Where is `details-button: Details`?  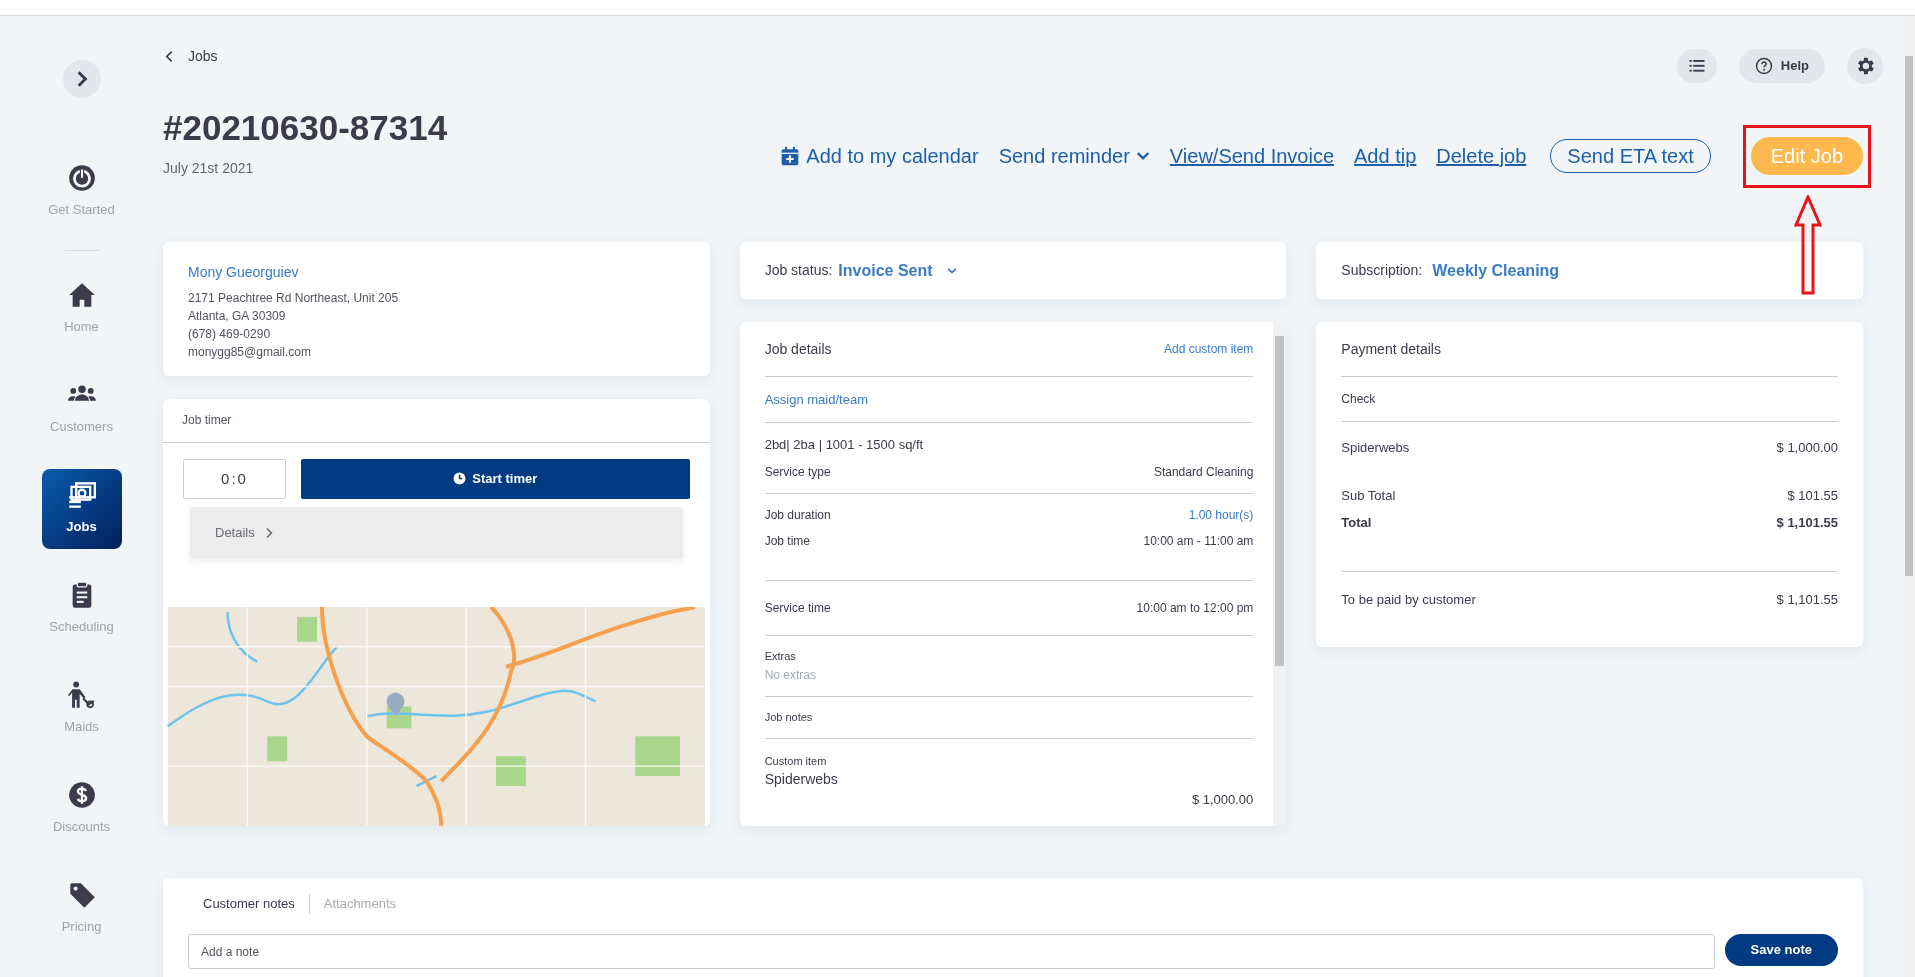
details-button: Details is located at coordinates (436, 533).